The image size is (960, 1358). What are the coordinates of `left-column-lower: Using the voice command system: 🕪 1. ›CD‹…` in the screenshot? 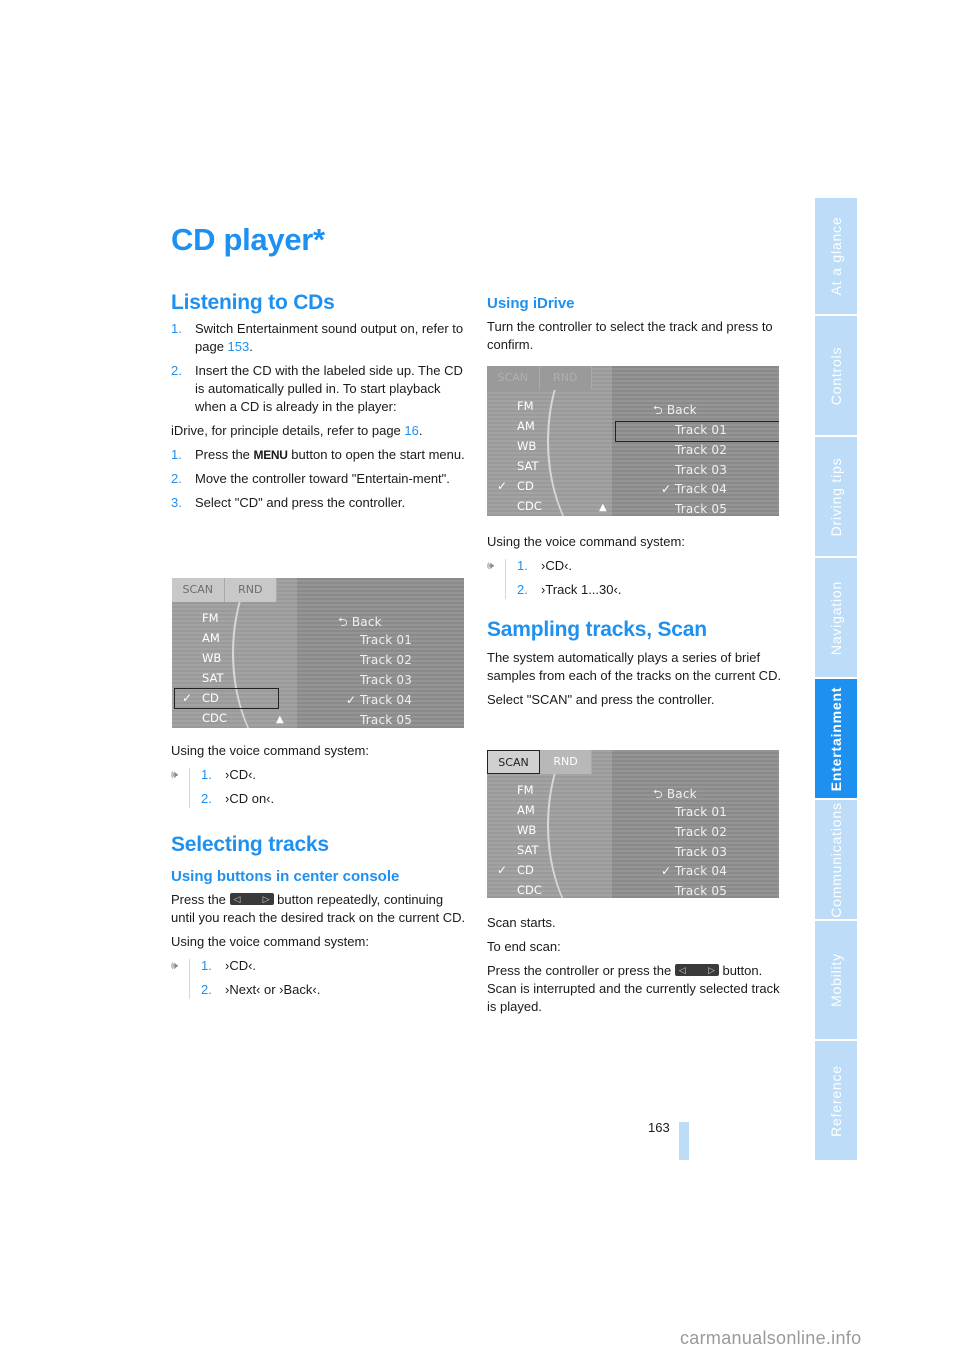 It's located at (320, 873).